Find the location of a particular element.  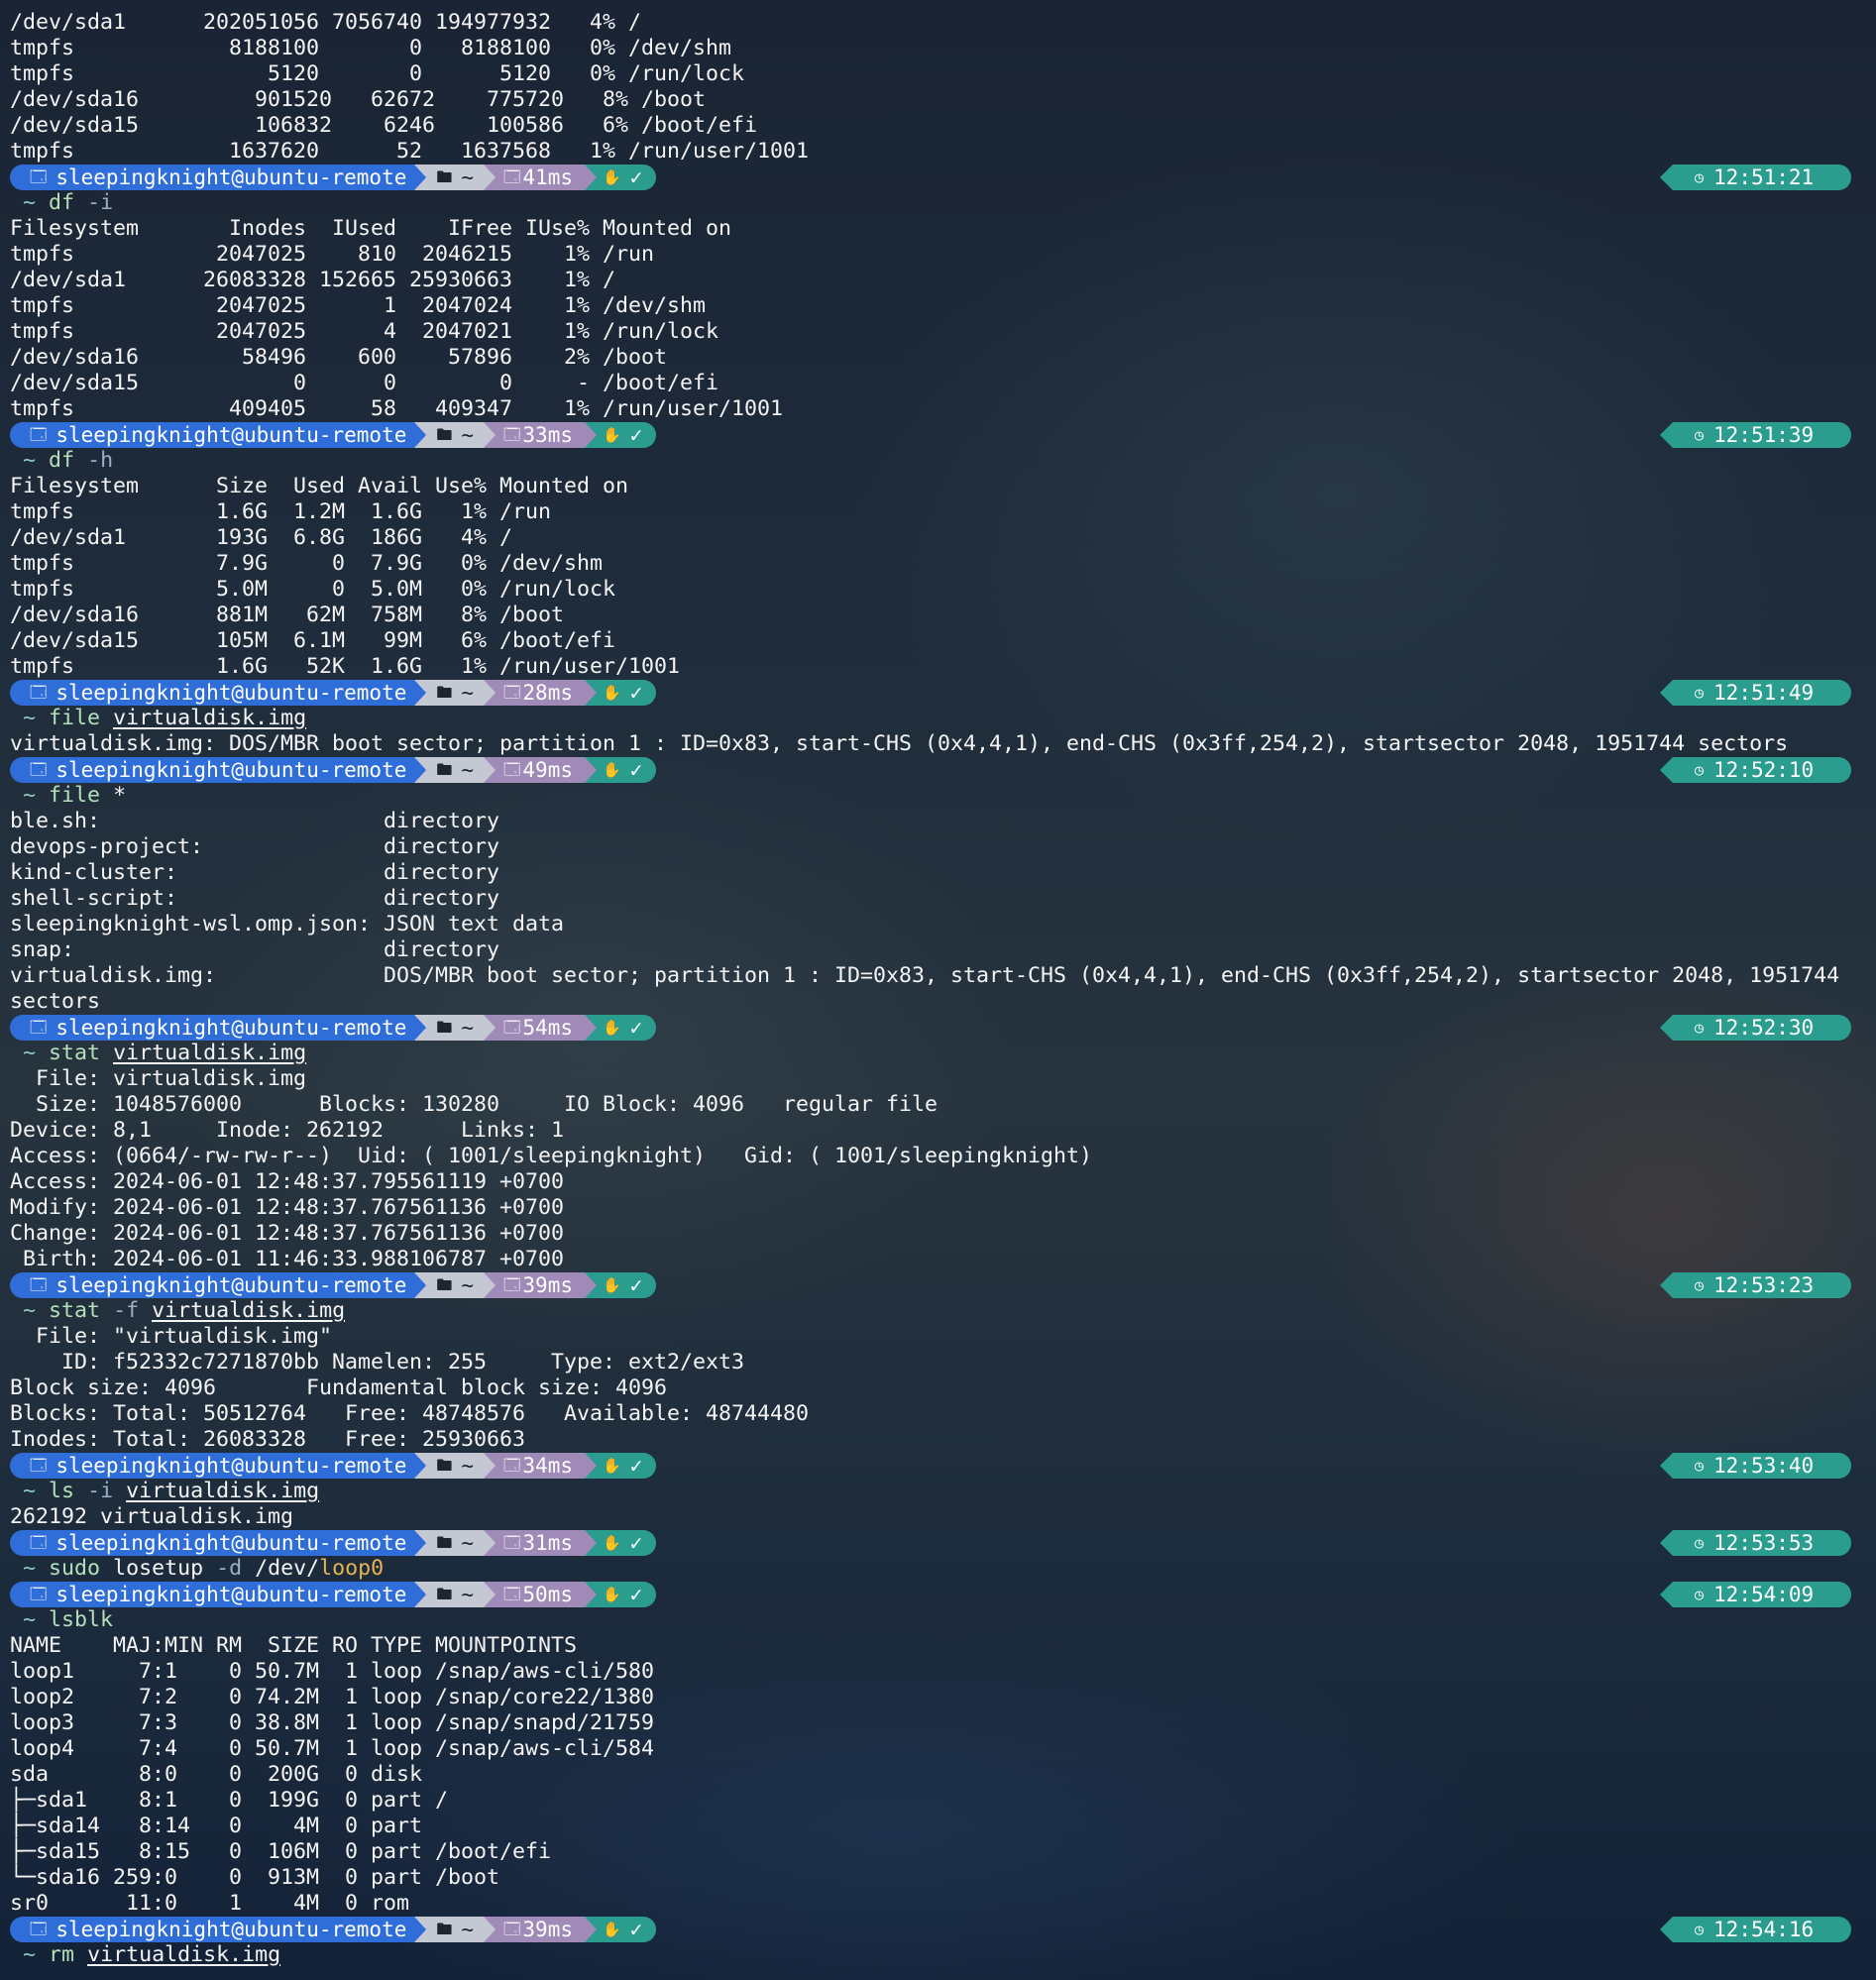

command-text: losetup is located at coordinates (159, 1568).